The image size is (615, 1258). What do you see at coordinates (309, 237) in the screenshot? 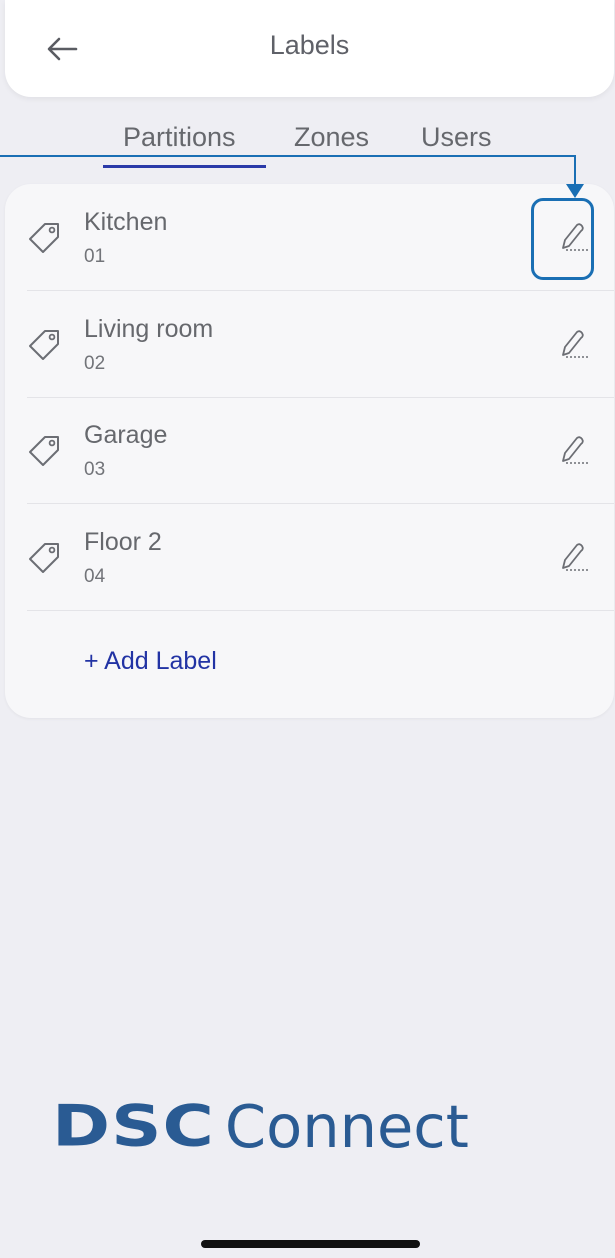
I see `list-item: Kitchen 01` at bounding box center [309, 237].